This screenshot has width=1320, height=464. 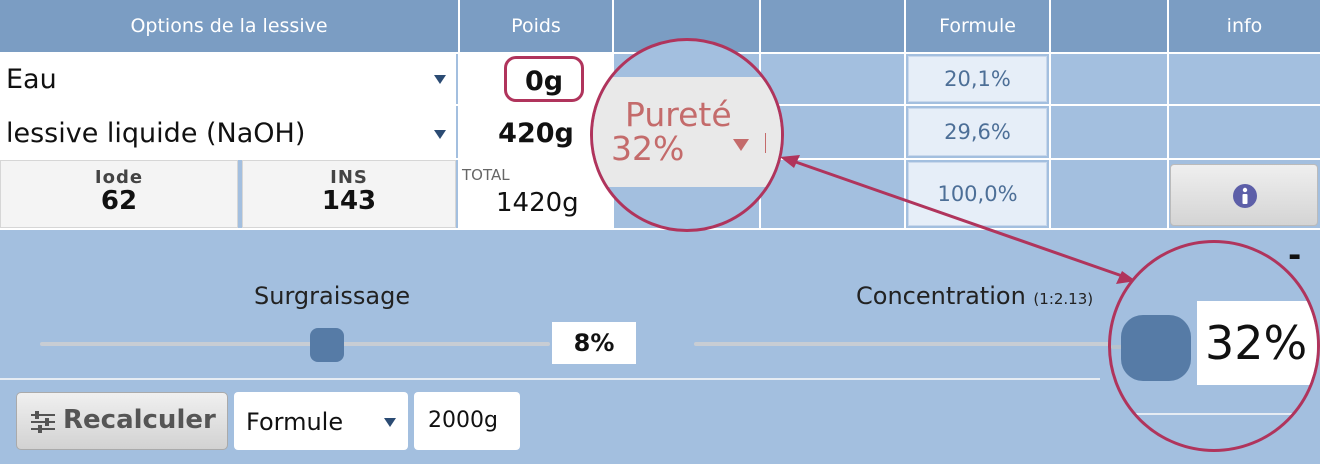 What do you see at coordinates (904, 344) in the screenshot?
I see `concentration-slider` at bounding box center [904, 344].